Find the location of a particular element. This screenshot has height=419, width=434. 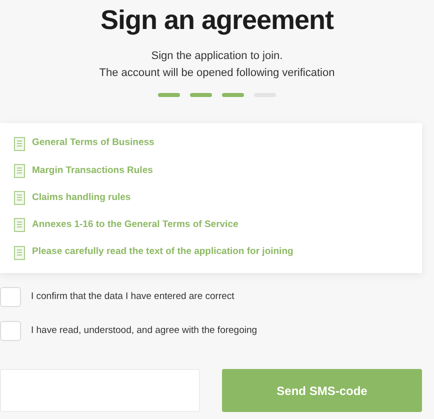

document-link: General Terms of Business is located at coordinates (93, 143).